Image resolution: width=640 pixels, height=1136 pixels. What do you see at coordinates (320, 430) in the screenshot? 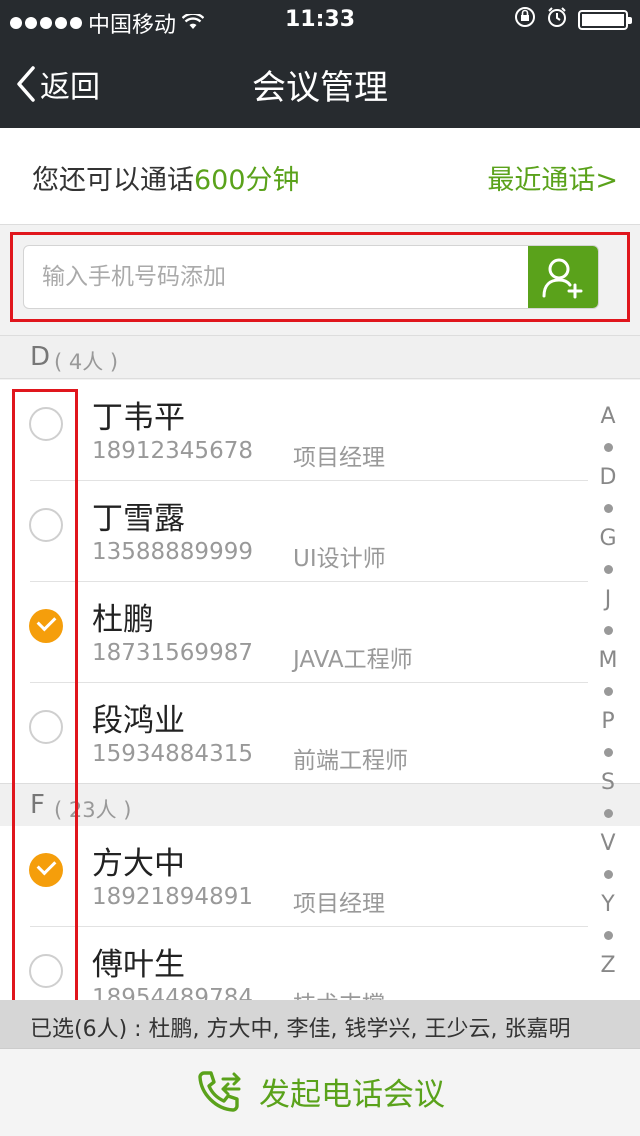
I see `contact-row: 丁韦平 18912345678 项目经理` at bounding box center [320, 430].